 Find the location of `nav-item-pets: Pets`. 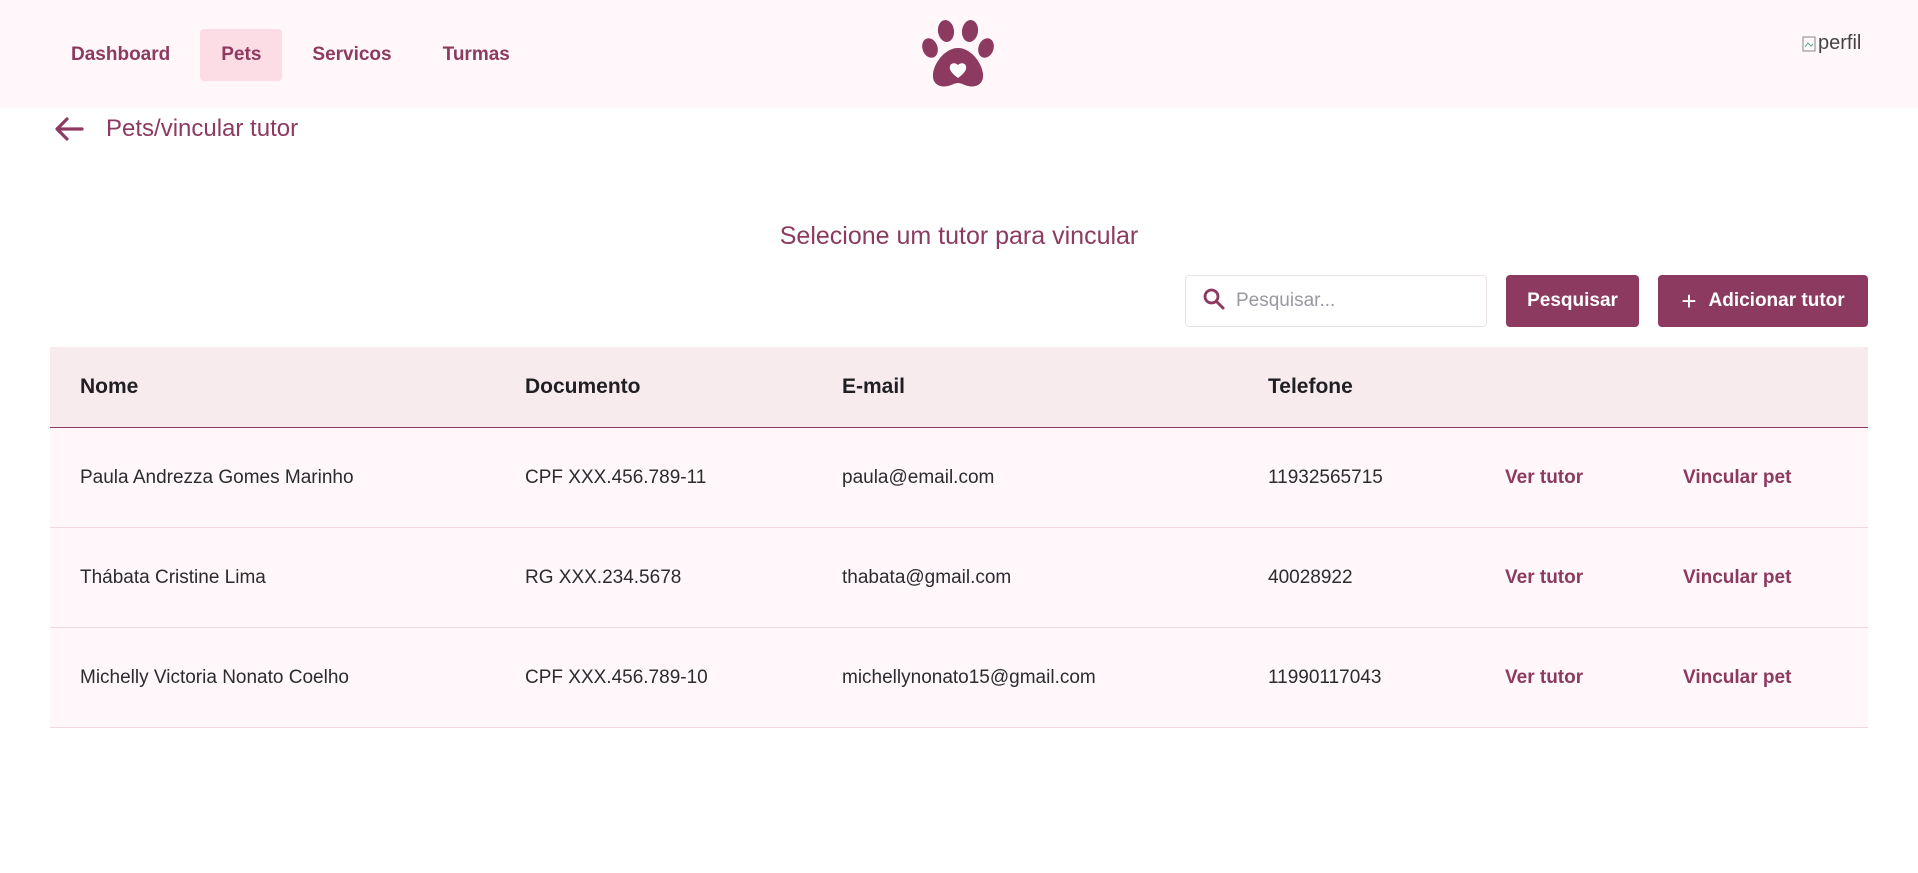

nav-item-pets: Pets is located at coordinates (241, 55).